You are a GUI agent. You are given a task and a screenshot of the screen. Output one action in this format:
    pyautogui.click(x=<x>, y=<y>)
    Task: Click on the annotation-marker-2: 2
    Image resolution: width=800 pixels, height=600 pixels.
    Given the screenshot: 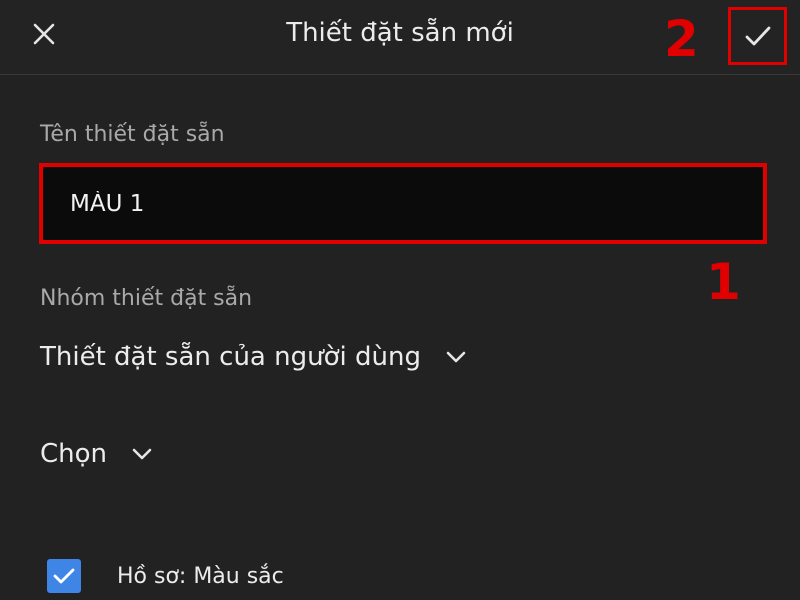 What is the action you would take?
    pyautogui.click(x=681, y=39)
    